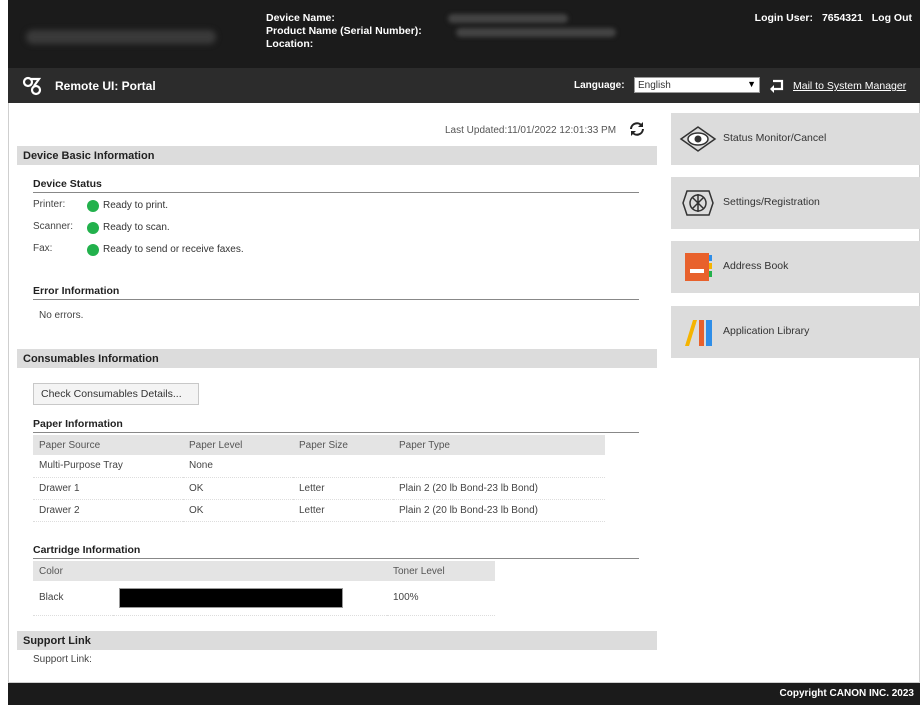  What do you see at coordinates (654, 85) in the screenshot?
I see `language-selected-value: English` at bounding box center [654, 85].